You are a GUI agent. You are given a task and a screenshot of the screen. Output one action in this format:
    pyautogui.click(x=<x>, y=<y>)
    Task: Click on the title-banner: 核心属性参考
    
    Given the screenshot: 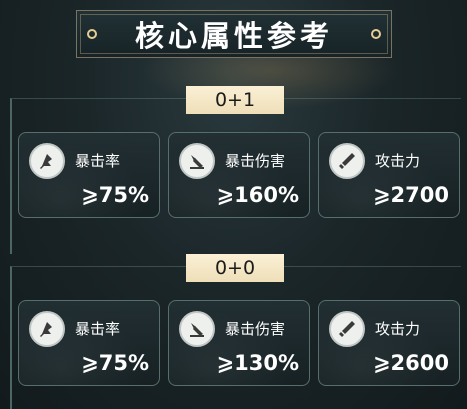 What is the action you would take?
    pyautogui.click(x=234, y=34)
    